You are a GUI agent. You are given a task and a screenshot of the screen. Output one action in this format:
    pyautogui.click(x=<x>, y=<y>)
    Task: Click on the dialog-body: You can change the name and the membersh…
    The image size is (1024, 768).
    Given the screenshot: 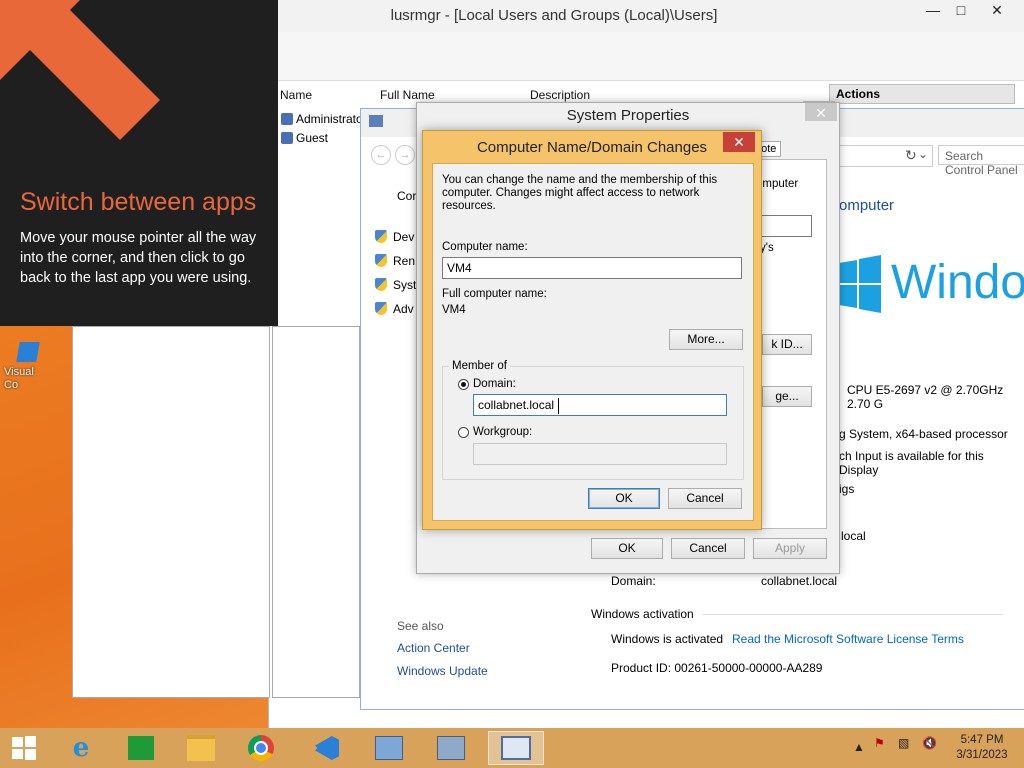 What is the action you would take?
    pyautogui.click(x=593, y=342)
    